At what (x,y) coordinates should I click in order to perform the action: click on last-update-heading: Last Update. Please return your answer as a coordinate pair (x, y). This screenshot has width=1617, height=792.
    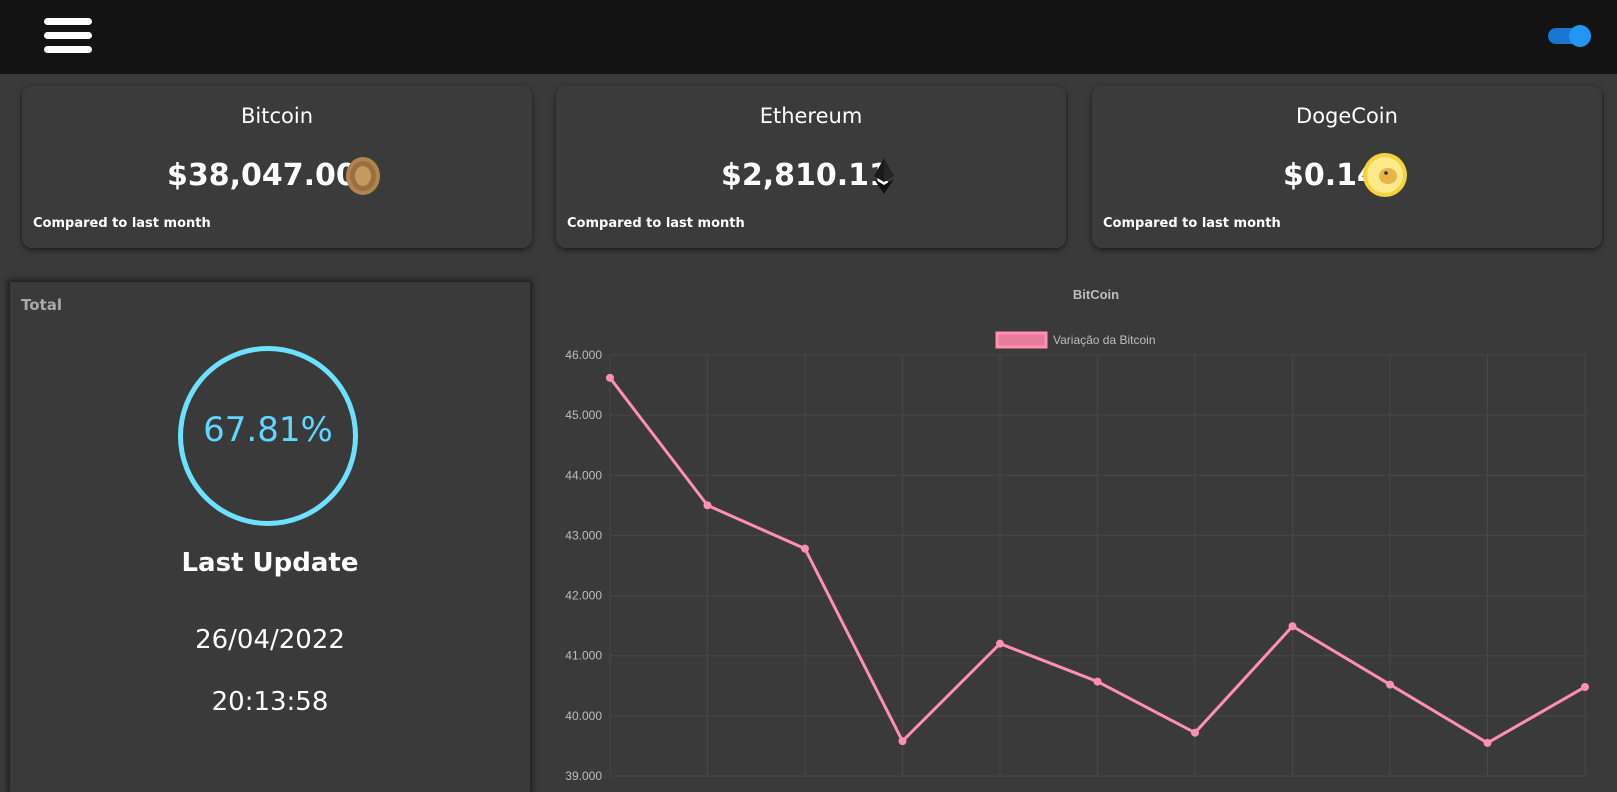
    Looking at the image, I should click on (270, 563).